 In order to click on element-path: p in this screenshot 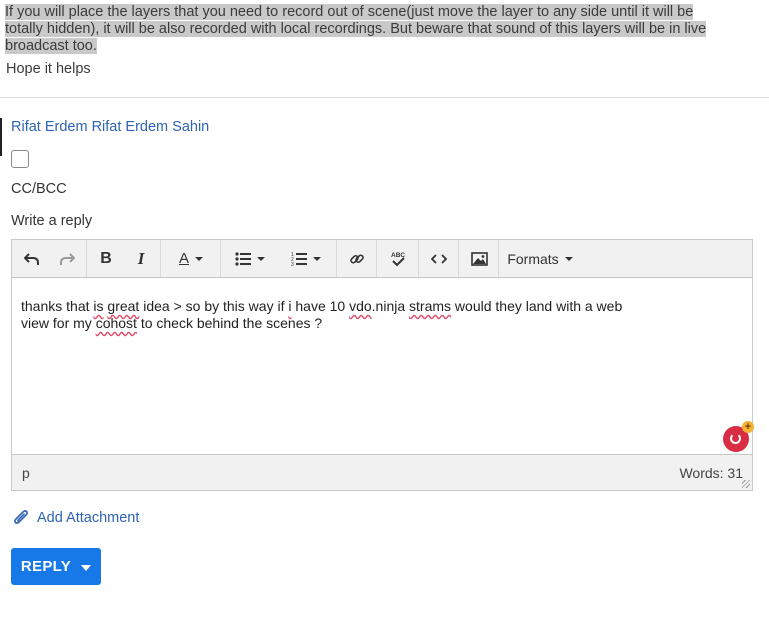, I will do `click(26, 473)`.